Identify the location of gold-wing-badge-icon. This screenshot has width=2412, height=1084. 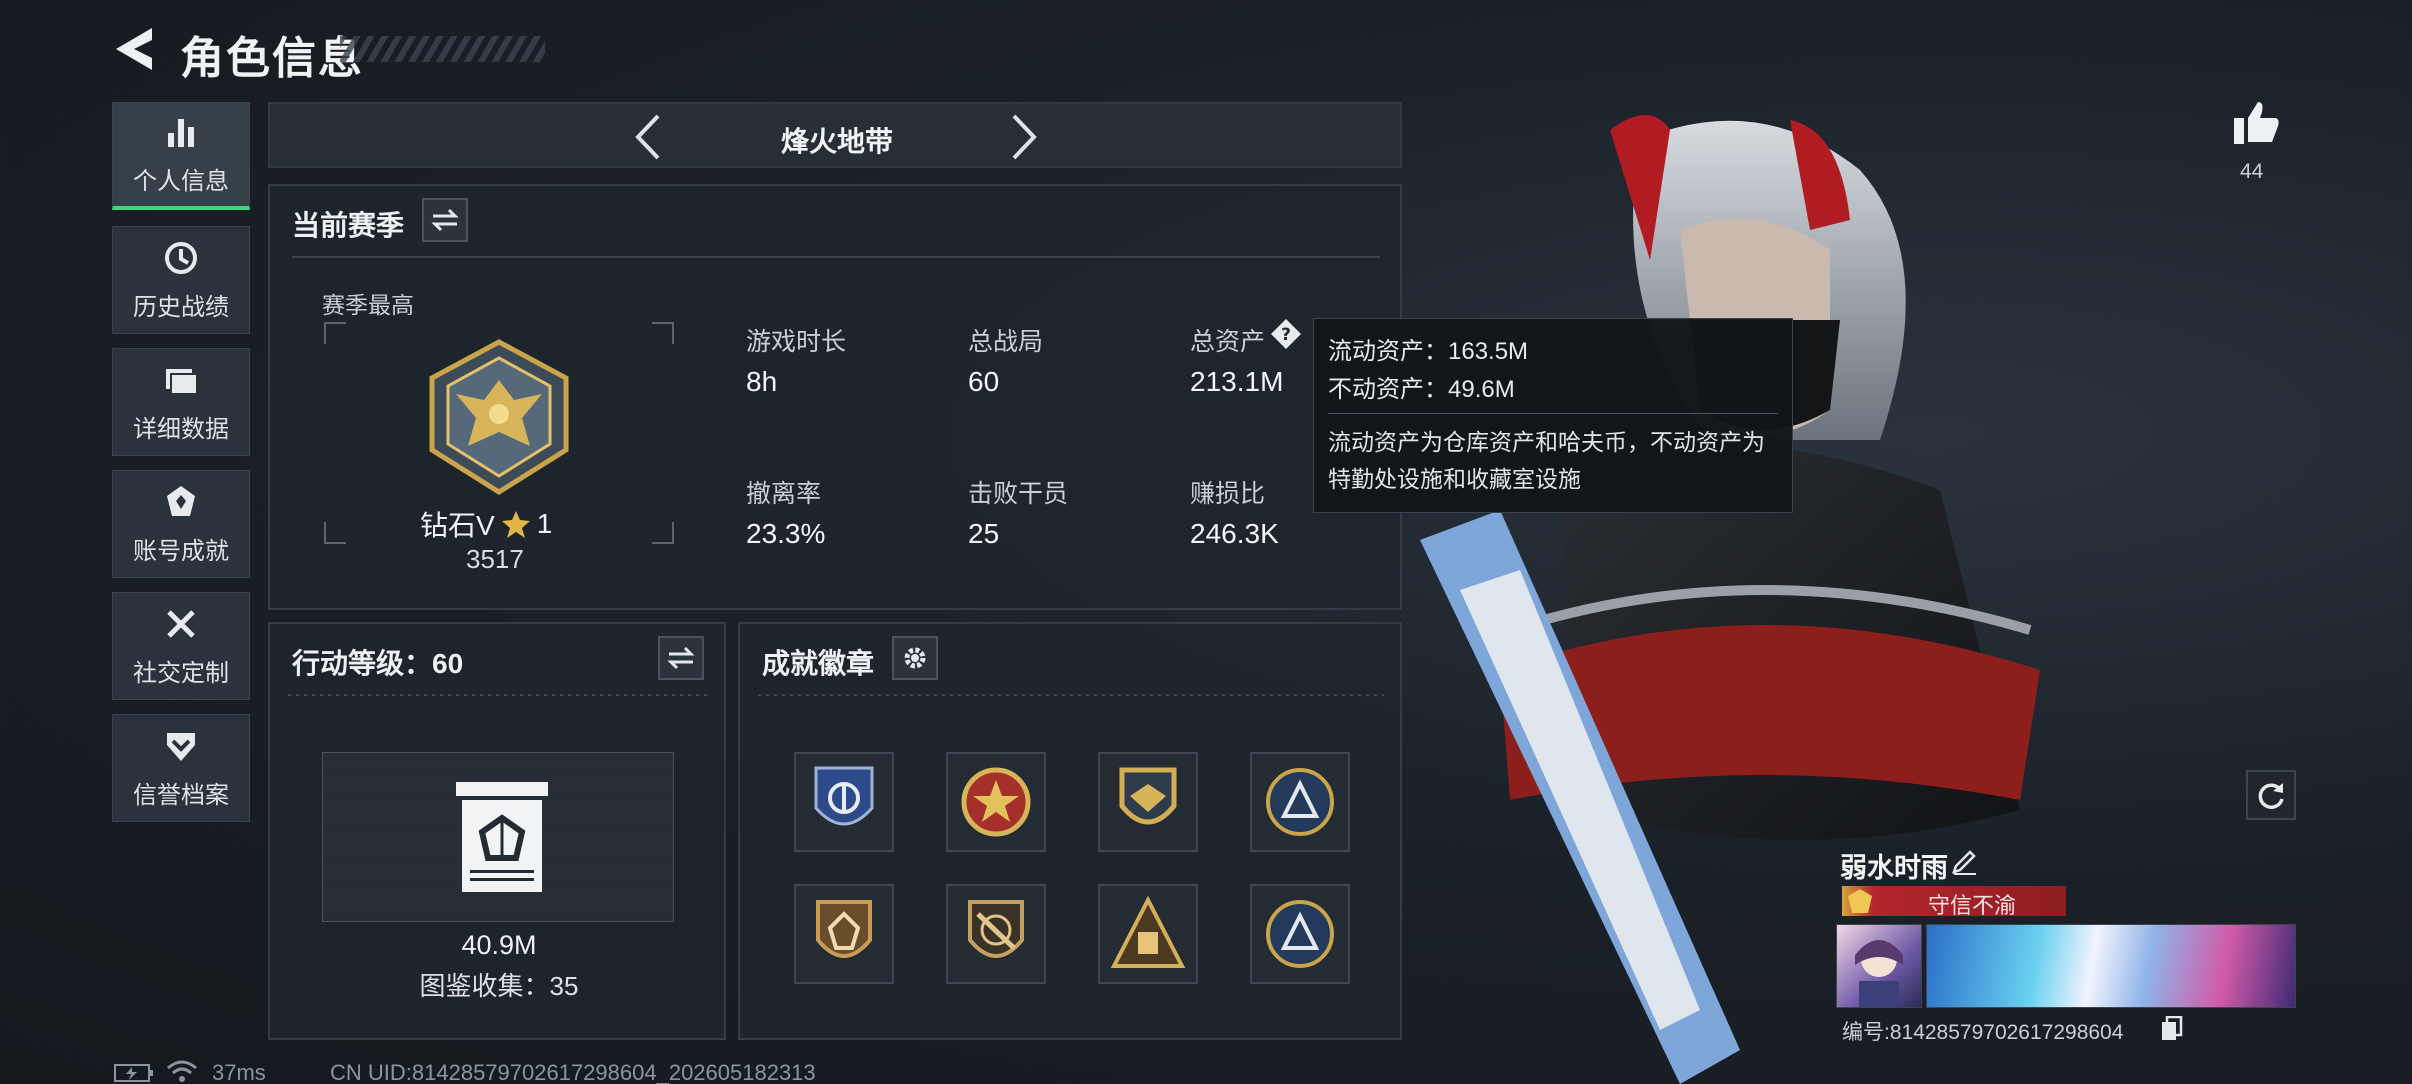
(1148, 796).